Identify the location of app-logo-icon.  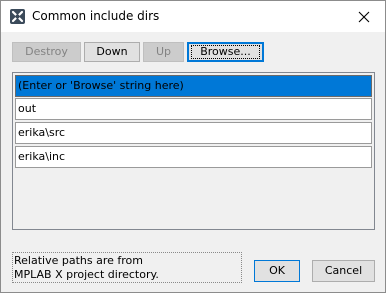
(17, 16).